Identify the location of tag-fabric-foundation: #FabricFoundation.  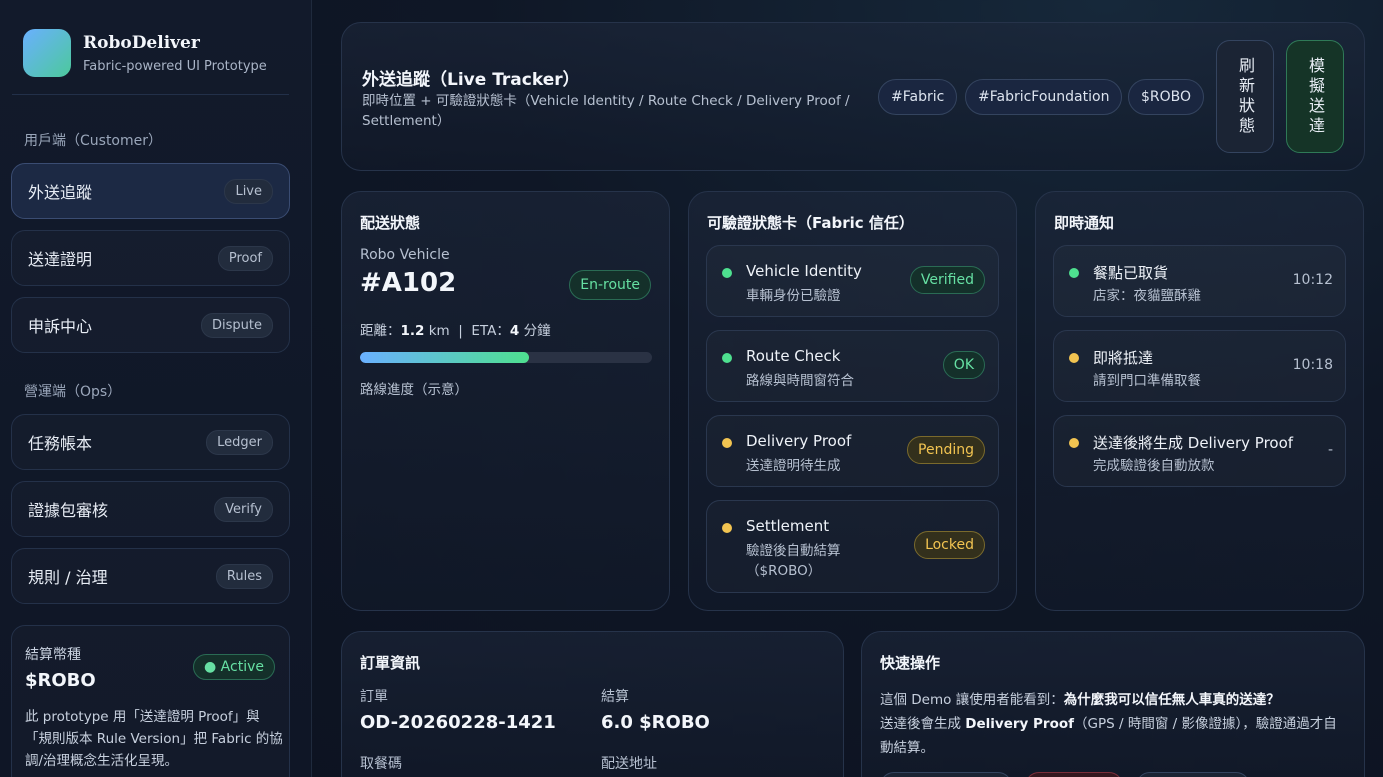
(1044, 97).